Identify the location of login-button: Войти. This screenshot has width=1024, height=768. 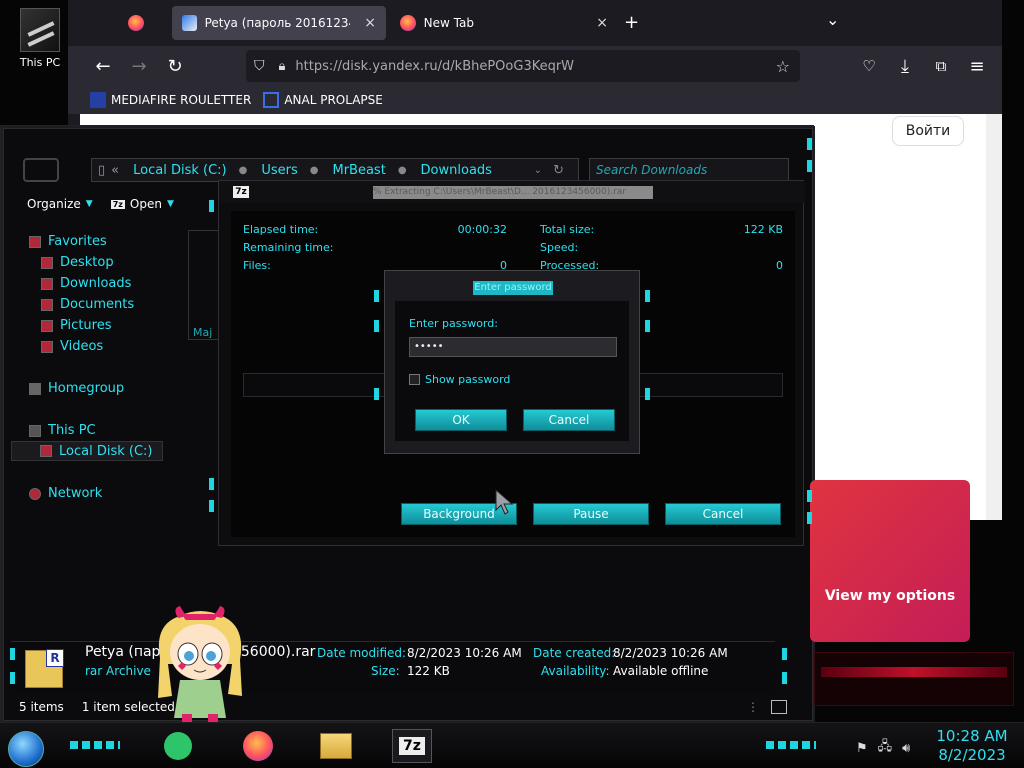
(928, 131).